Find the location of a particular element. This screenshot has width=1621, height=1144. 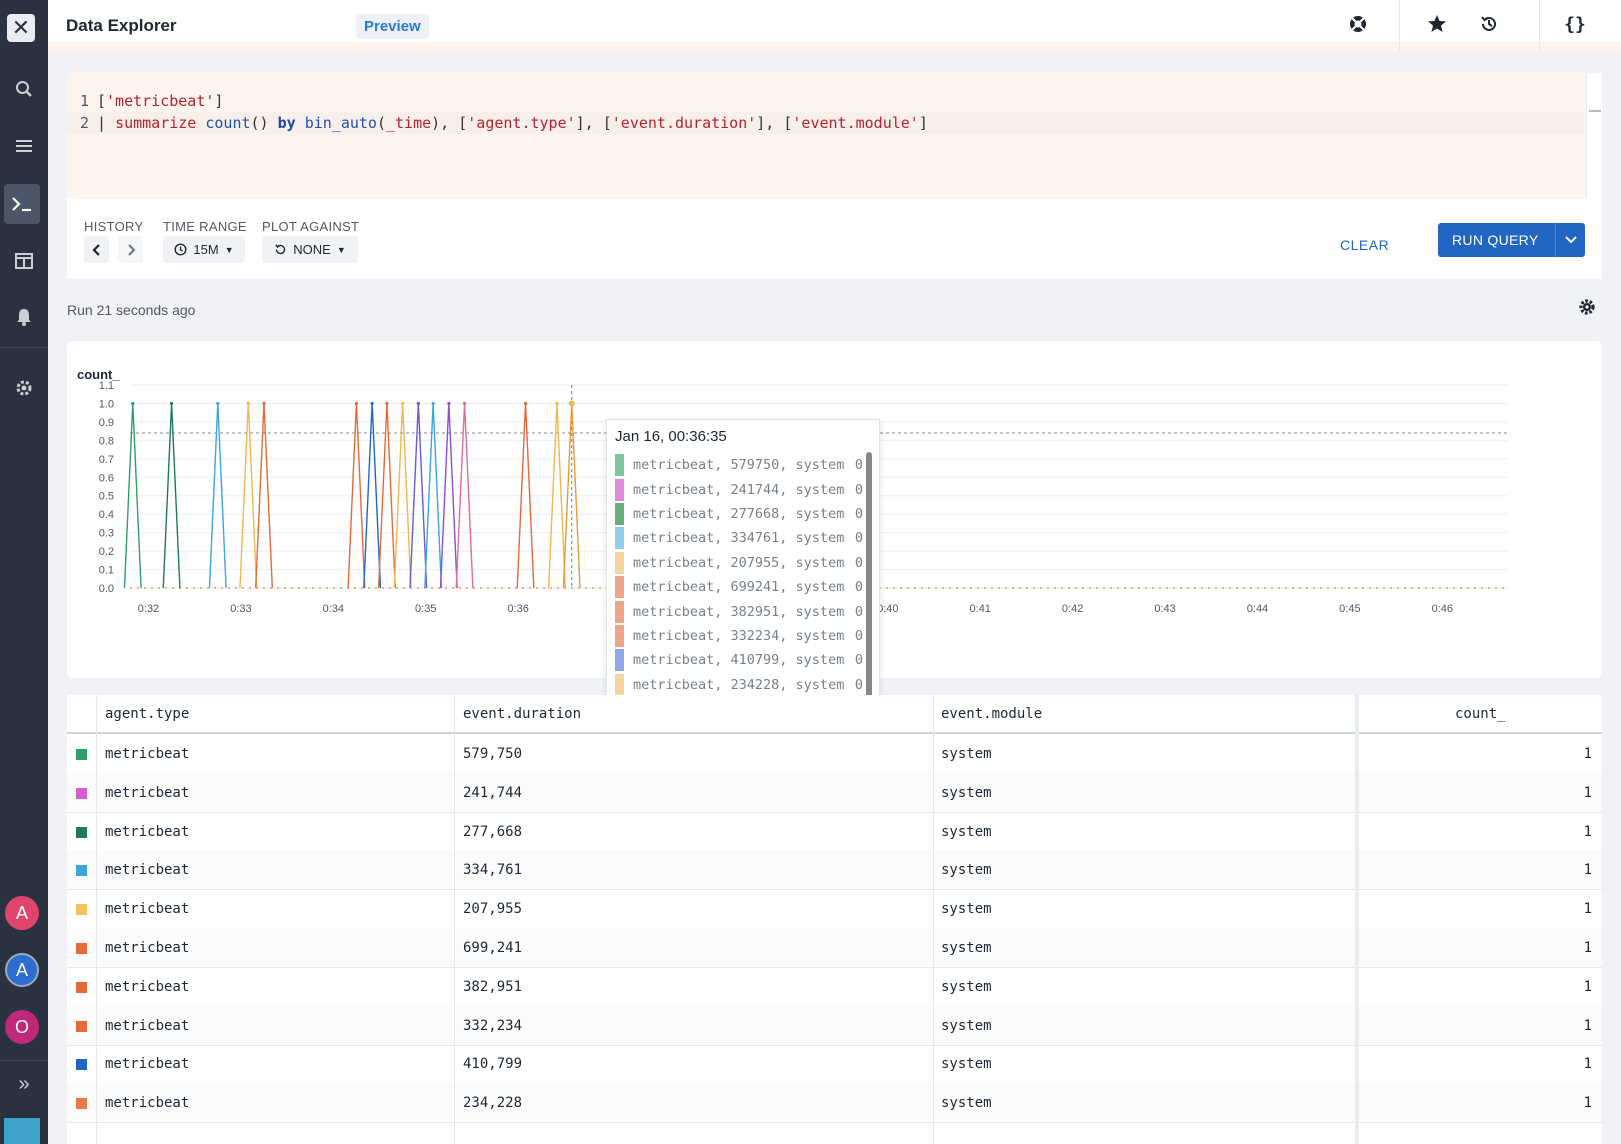

avatar-o: O is located at coordinates (22, 1027).